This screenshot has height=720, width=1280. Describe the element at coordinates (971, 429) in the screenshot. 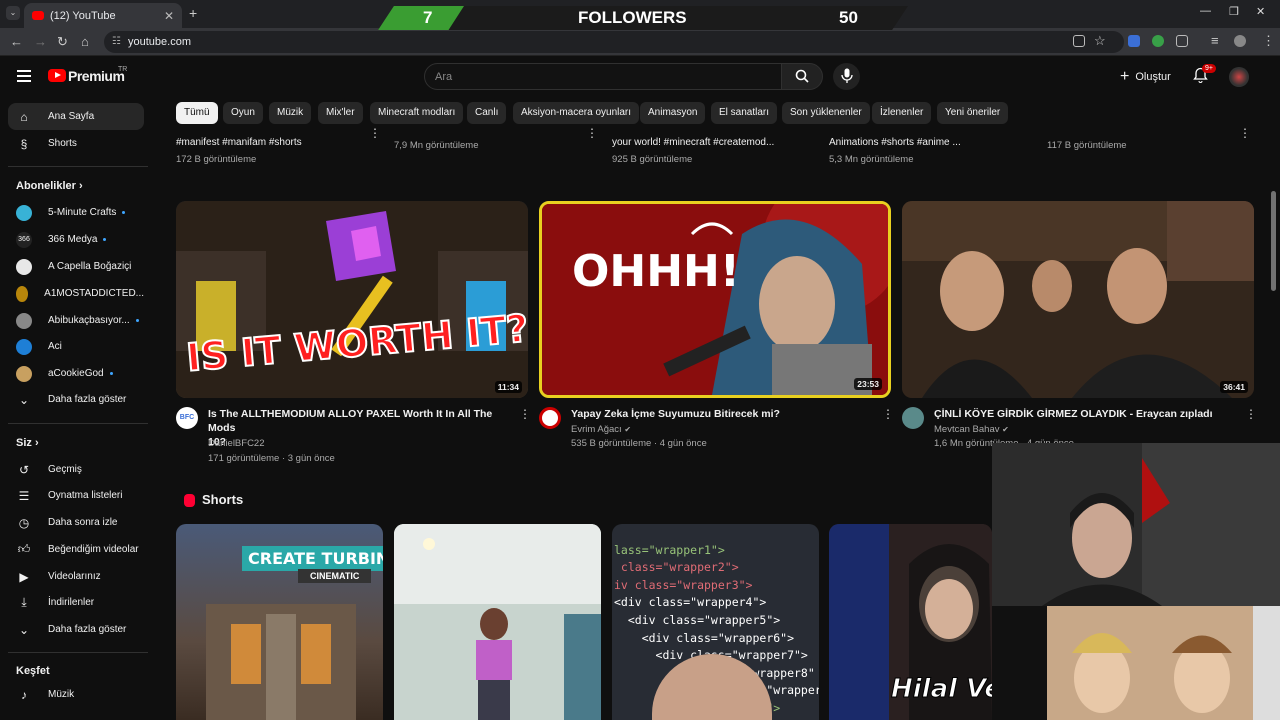

I see `channel-name: Mevtcan Bahav ✔` at that location.